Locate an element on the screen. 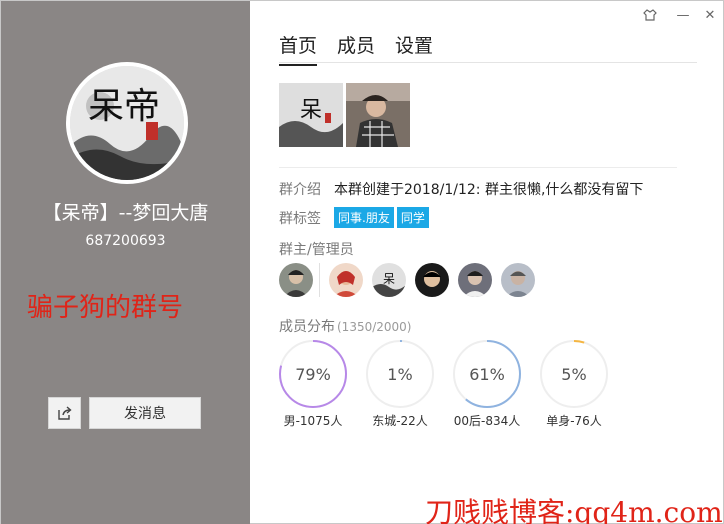 Image resolution: width=724 pixels, height=524 pixels. send-message-button: 发消息 is located at coordinates (145, 413).